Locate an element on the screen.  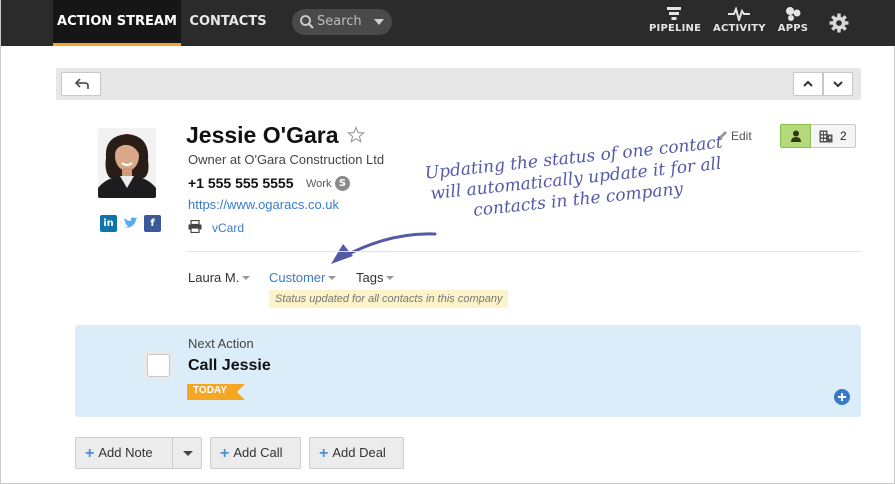
tags-dropdown: Tags is located at coordinates (375, 277).